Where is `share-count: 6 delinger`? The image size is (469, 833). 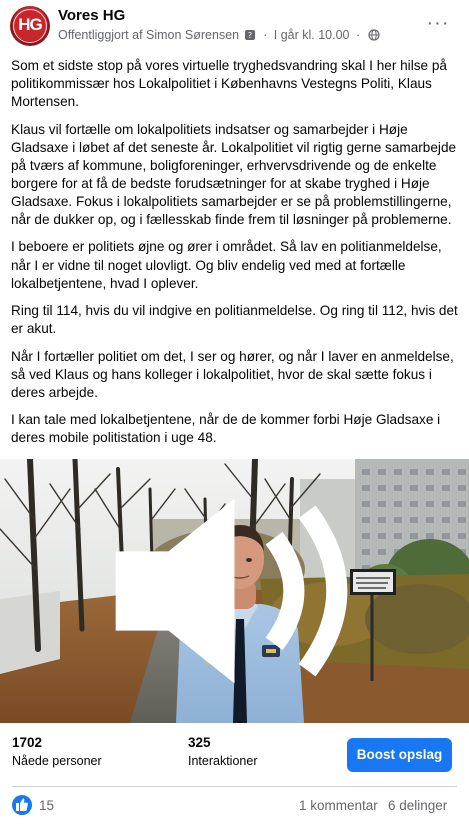 share-count: 6 delinger is located at coordinates (417, 805).